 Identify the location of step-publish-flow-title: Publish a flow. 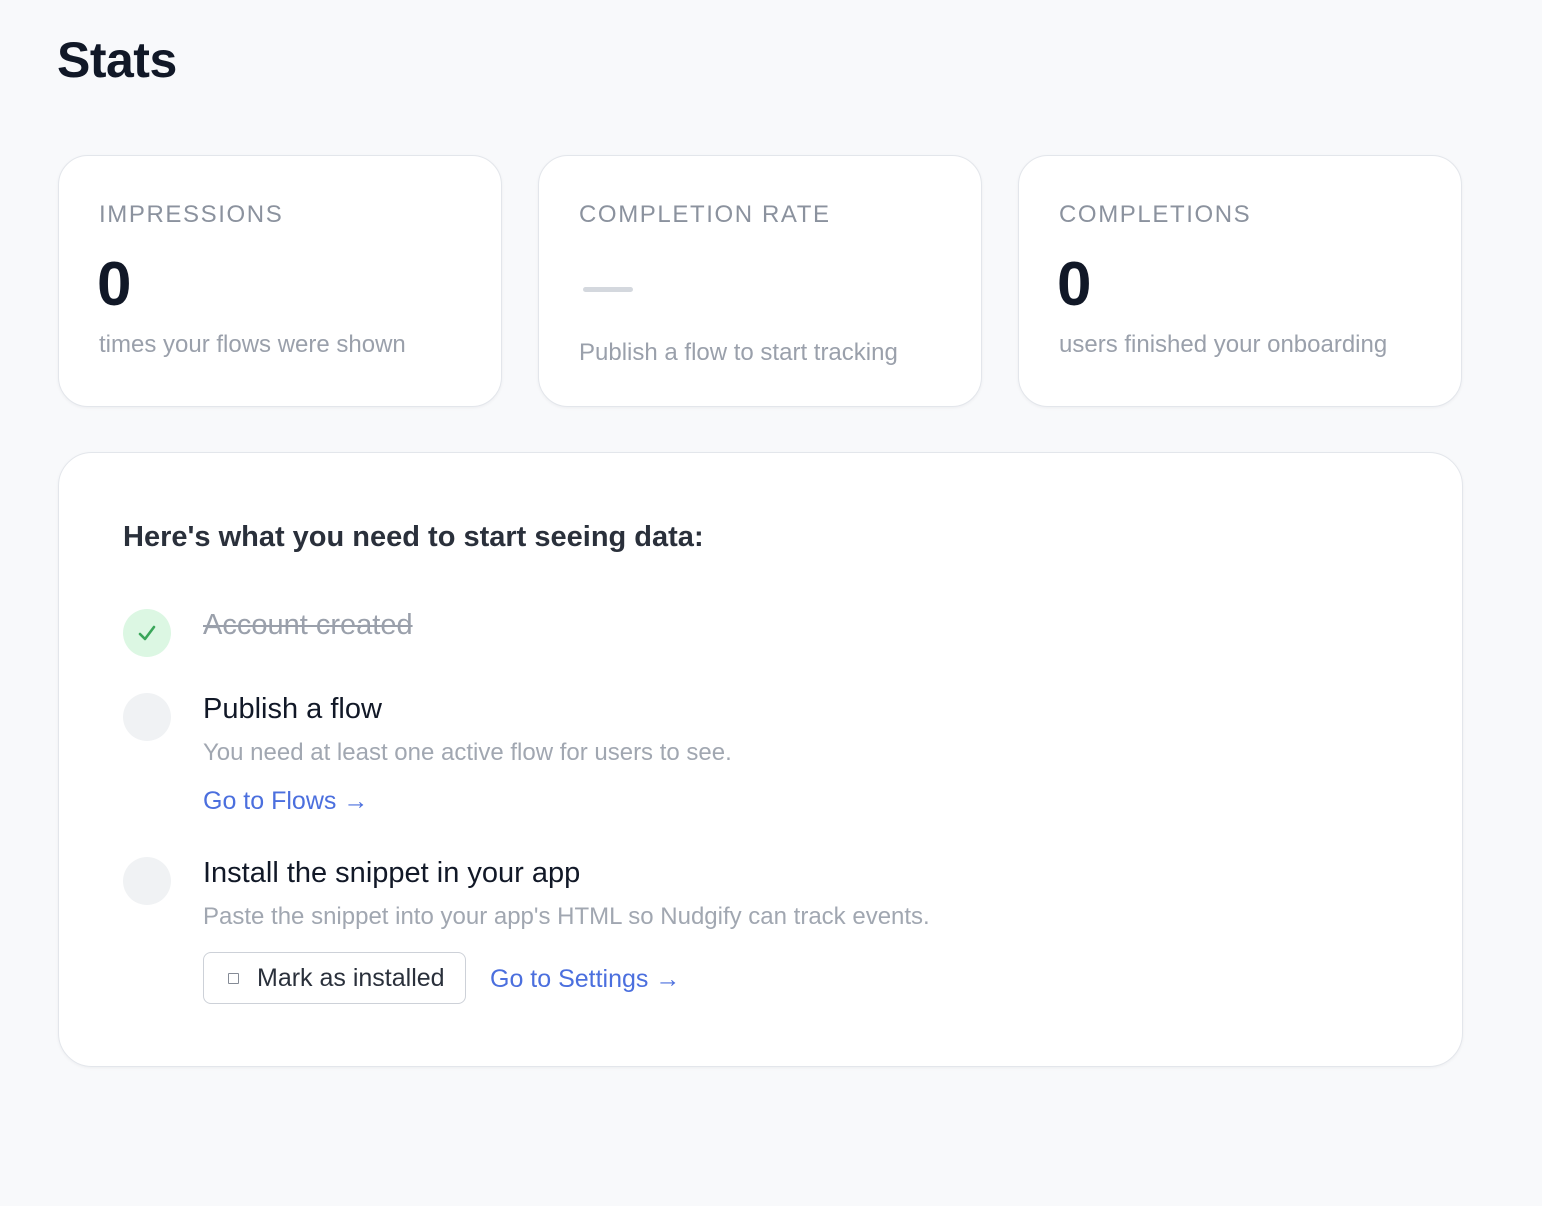
(292, 709).